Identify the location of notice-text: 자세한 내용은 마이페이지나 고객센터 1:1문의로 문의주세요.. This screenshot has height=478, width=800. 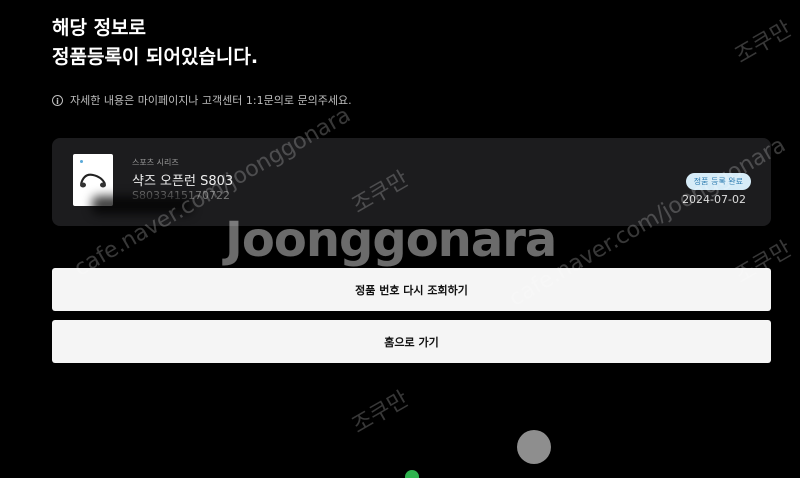
(211, 100).